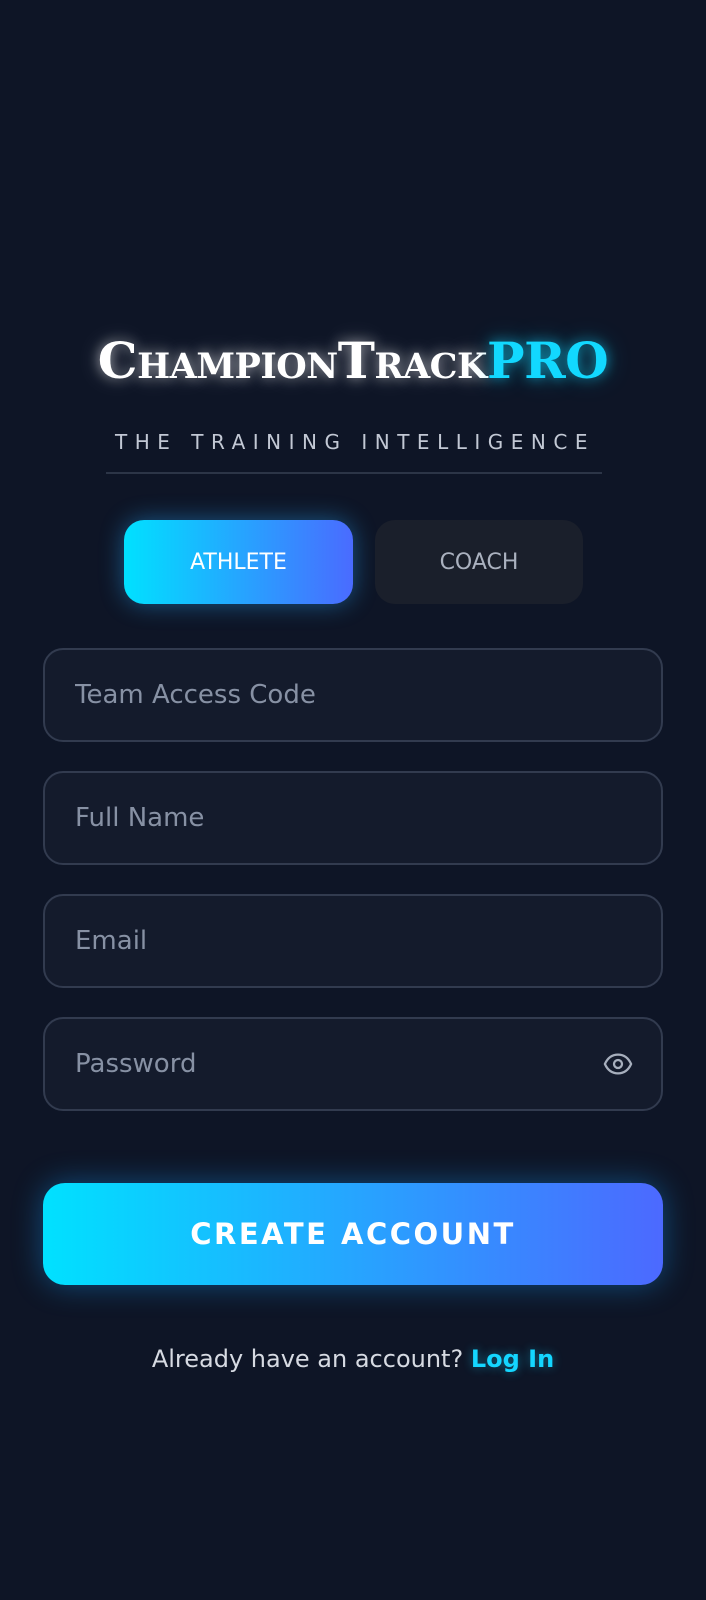  I want to click on team-code-input, so click(353, 695).